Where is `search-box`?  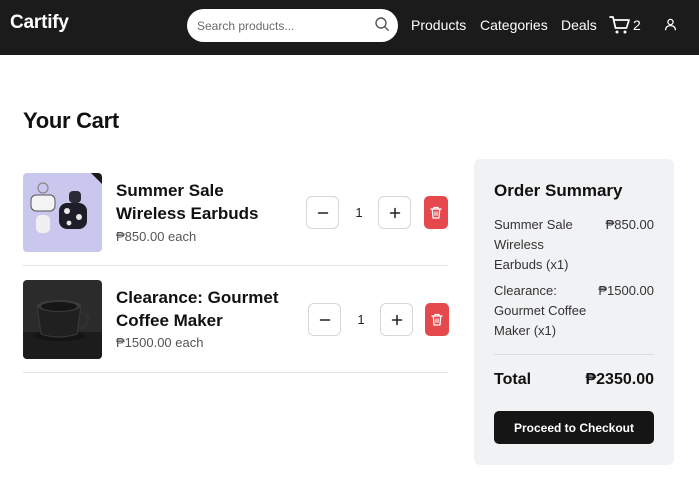
search-box is located at coordinates (292, 25).